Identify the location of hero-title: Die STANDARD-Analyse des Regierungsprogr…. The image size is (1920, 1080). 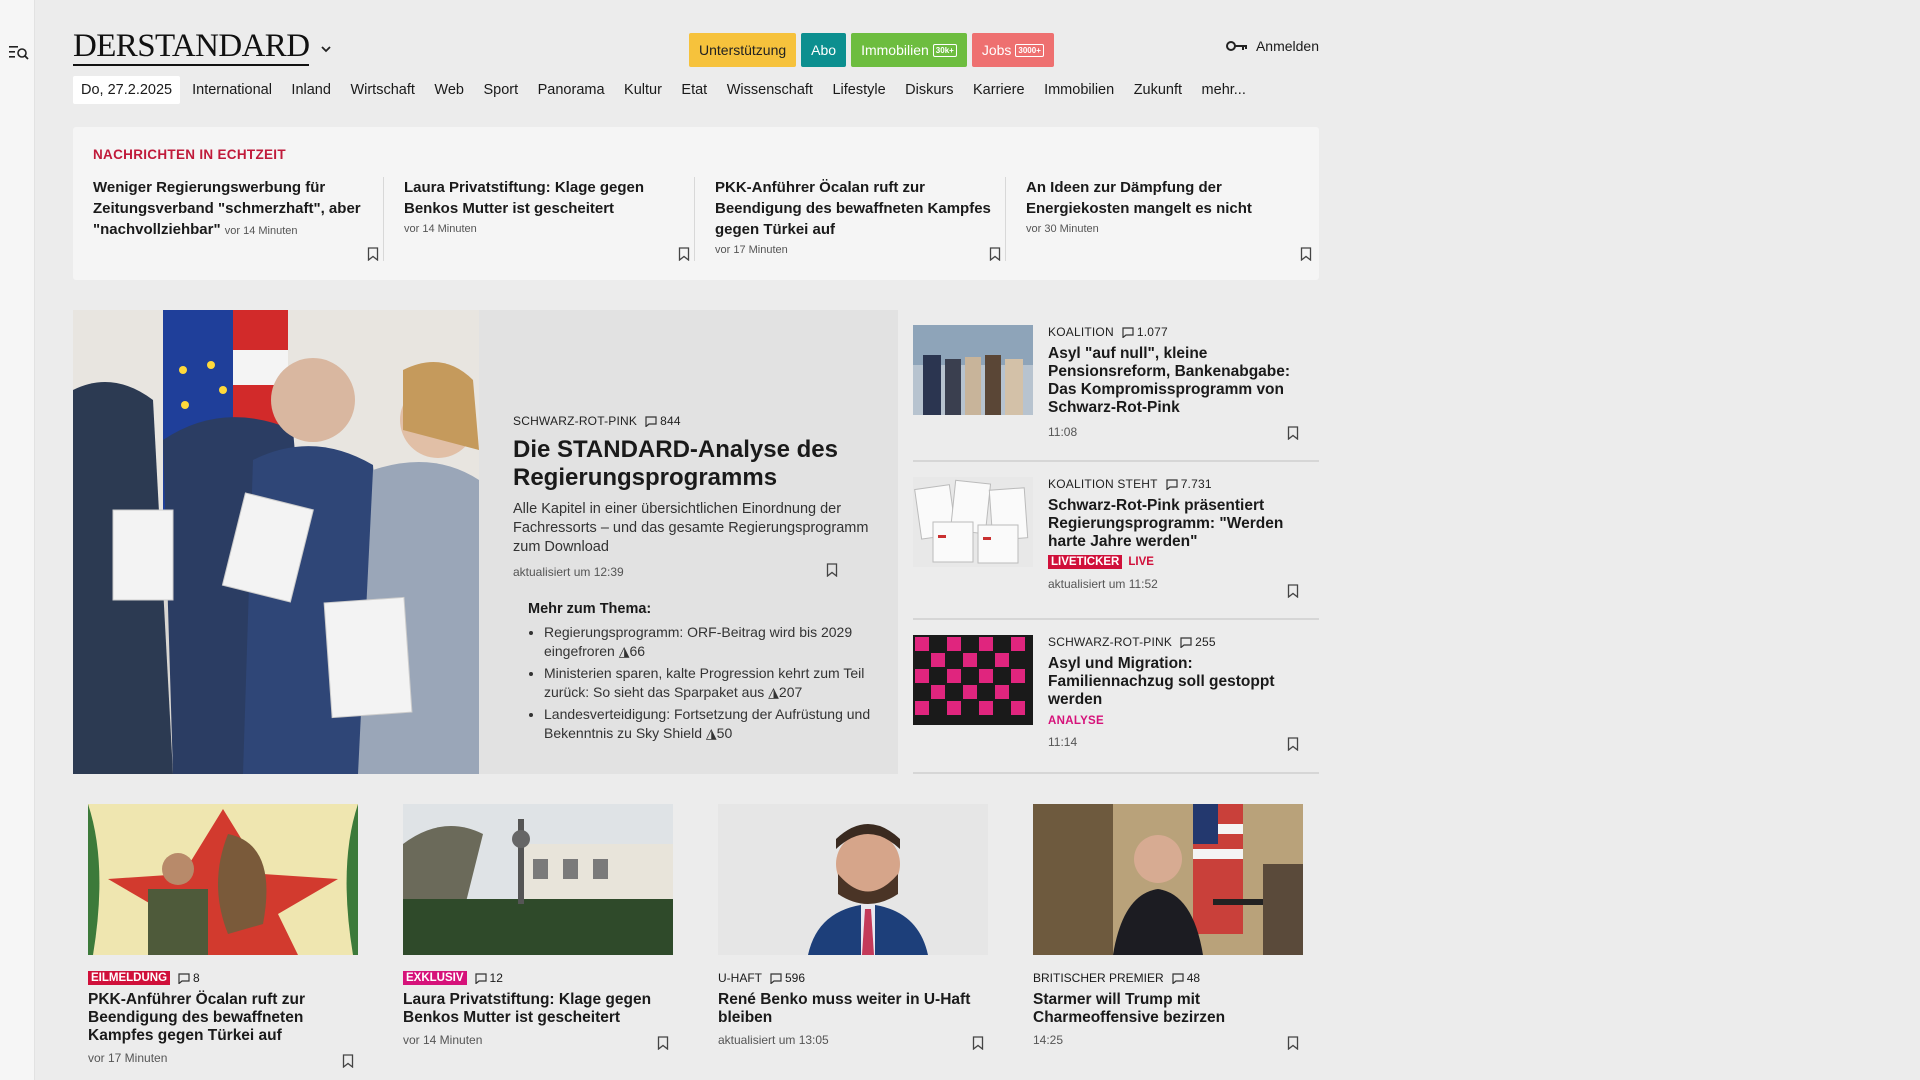
(693, 464).